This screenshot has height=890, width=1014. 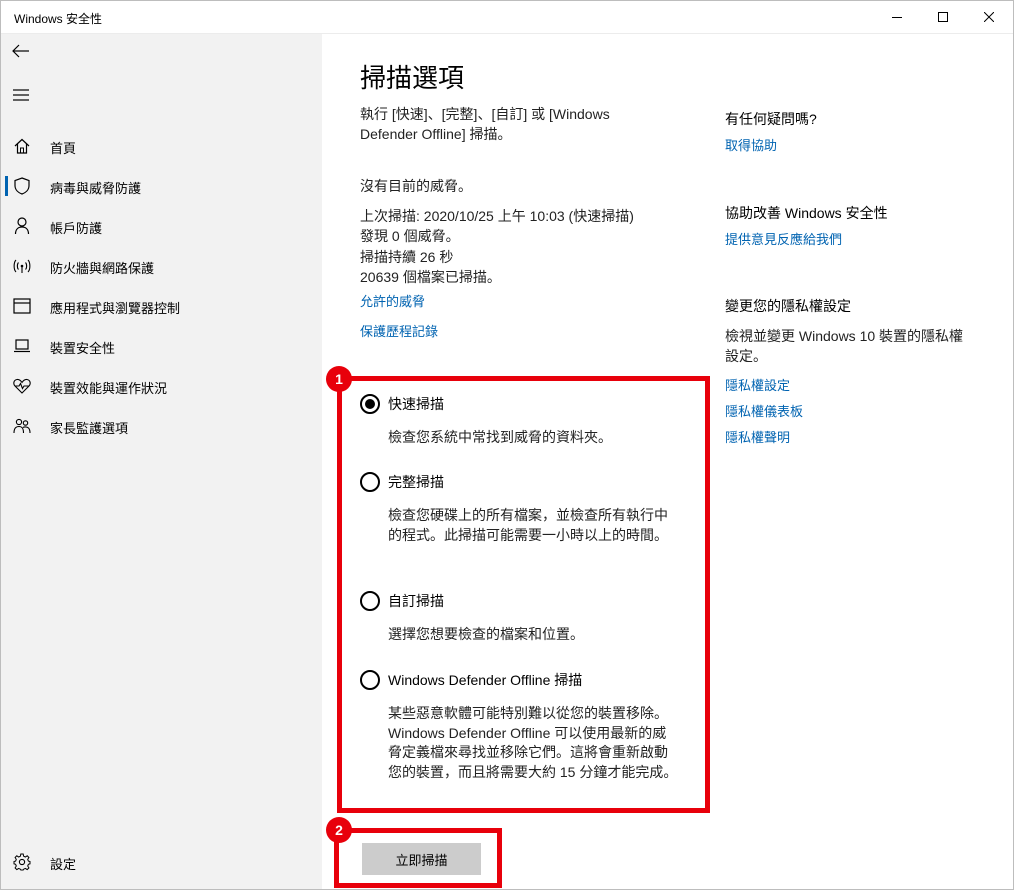 I want to click on selection-indicator, so click(x=6, y=186).